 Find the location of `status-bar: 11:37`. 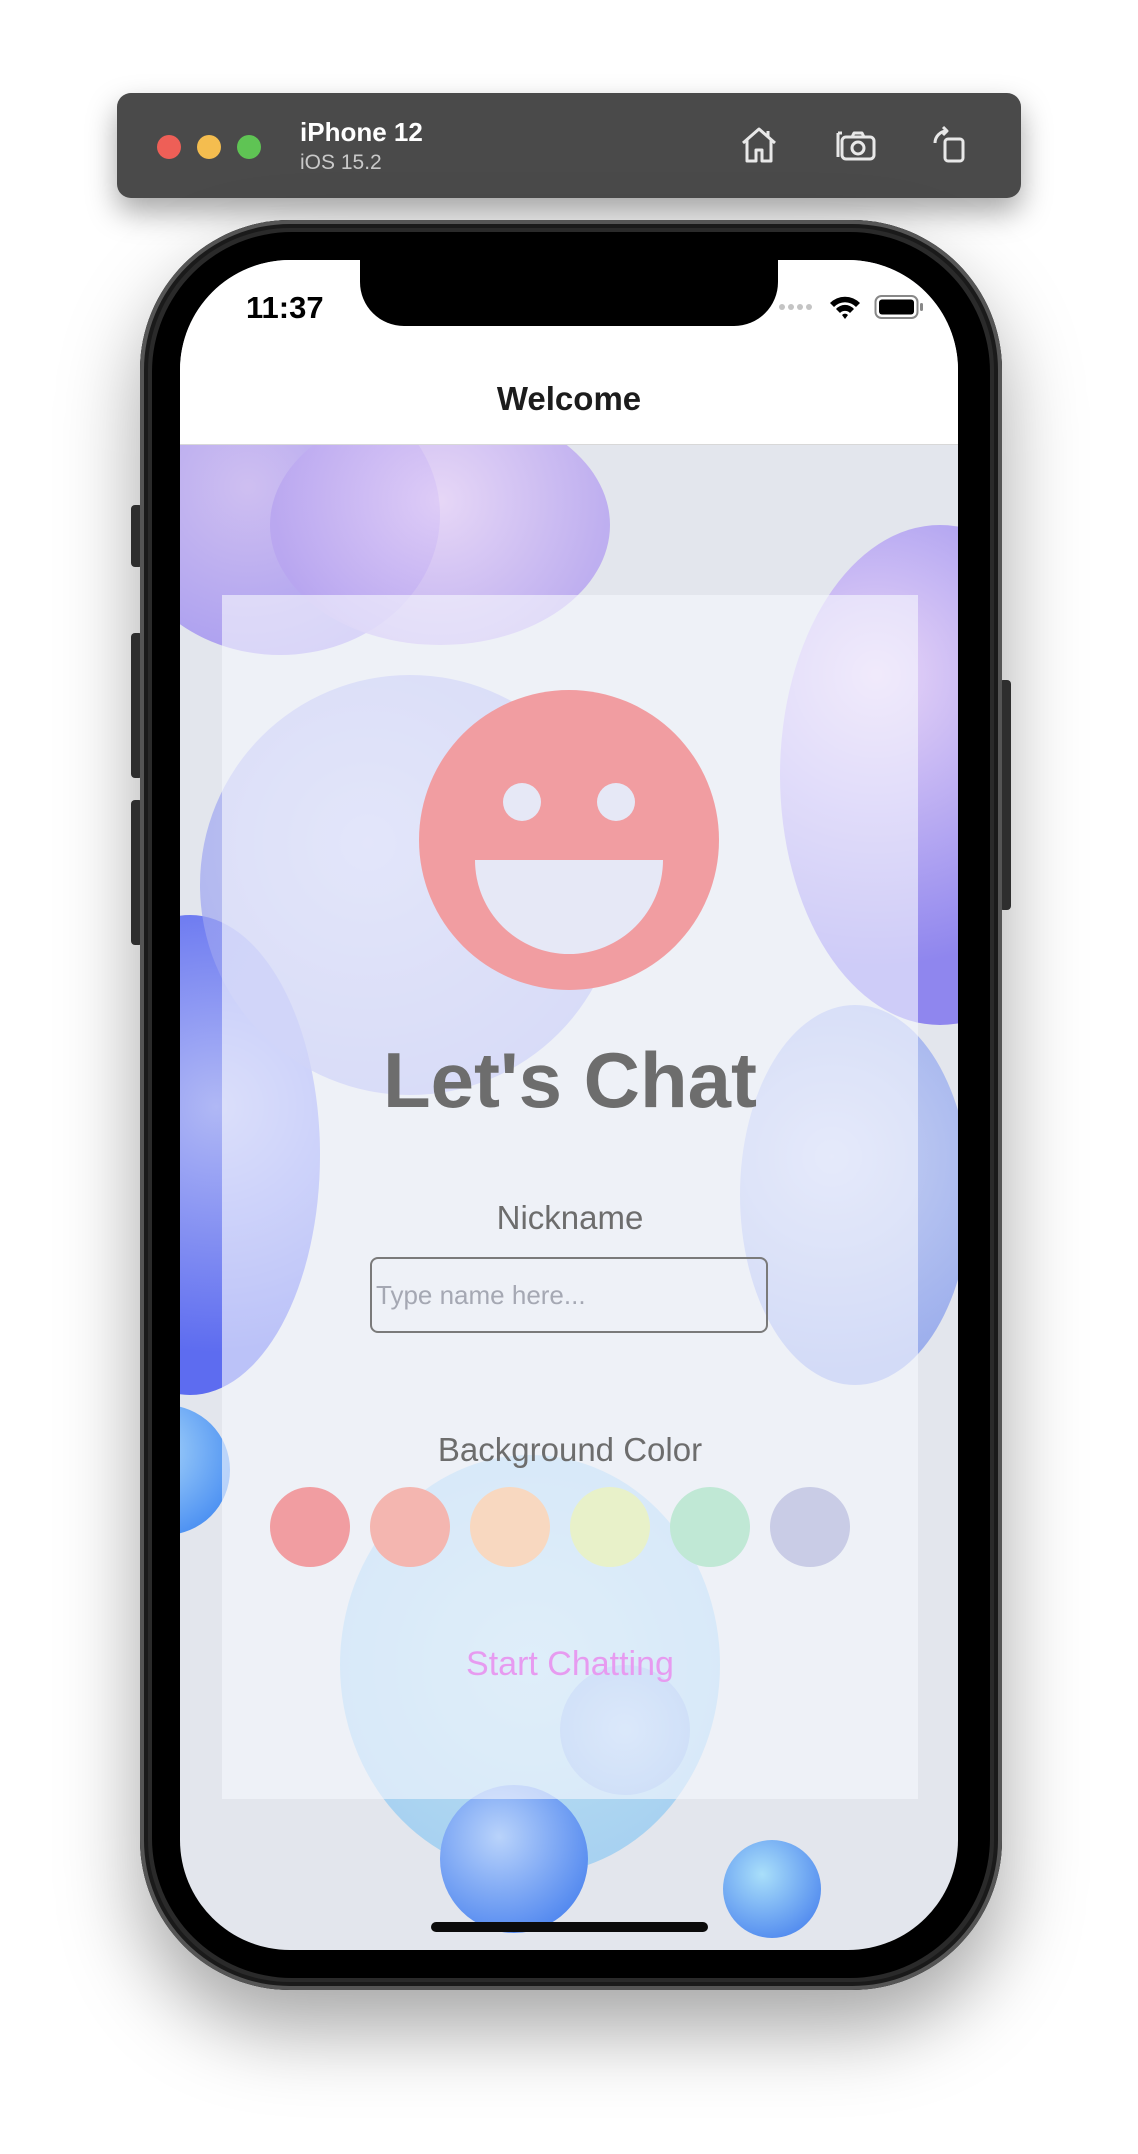

status-bar: 11:37 is located at coordinates (569, 310).